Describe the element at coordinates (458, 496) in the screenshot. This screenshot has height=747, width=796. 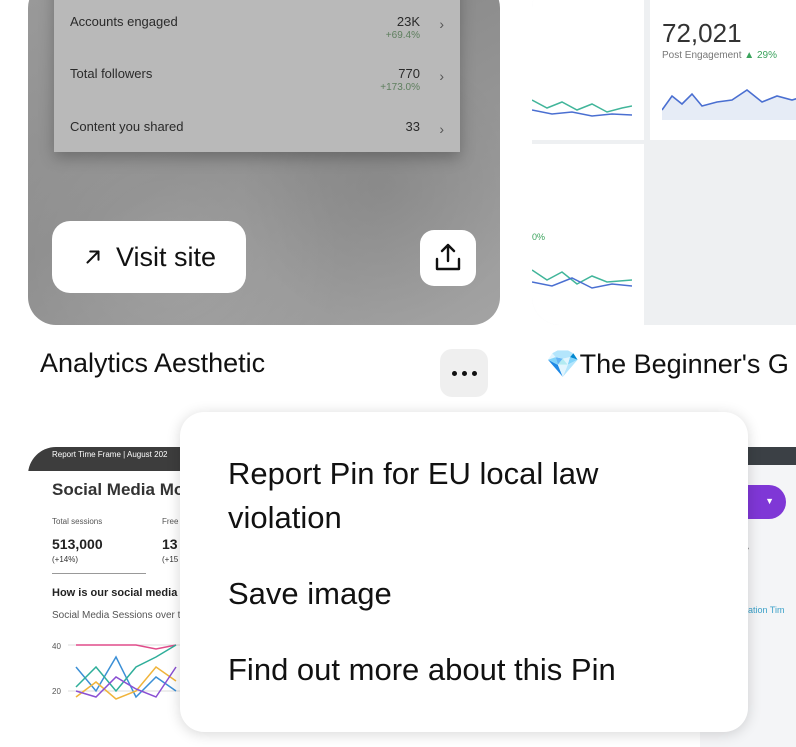
I see `report-pin-menu-item: Report Pin for EU local law violation` at that location.